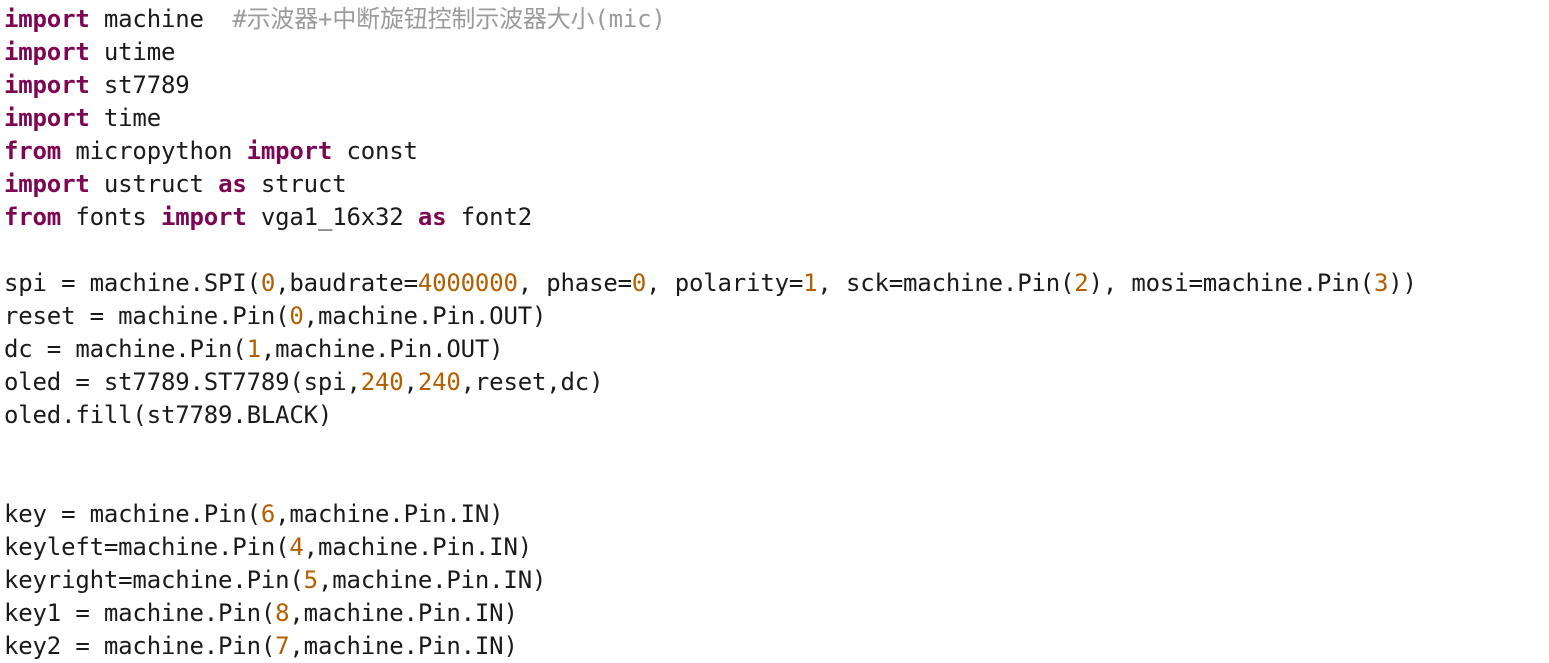 The width and height of the screenshot is (1549, 663). I want to click on code-line: key = machine.Pin(6,machine.Pin.IN), so click(774, 514).